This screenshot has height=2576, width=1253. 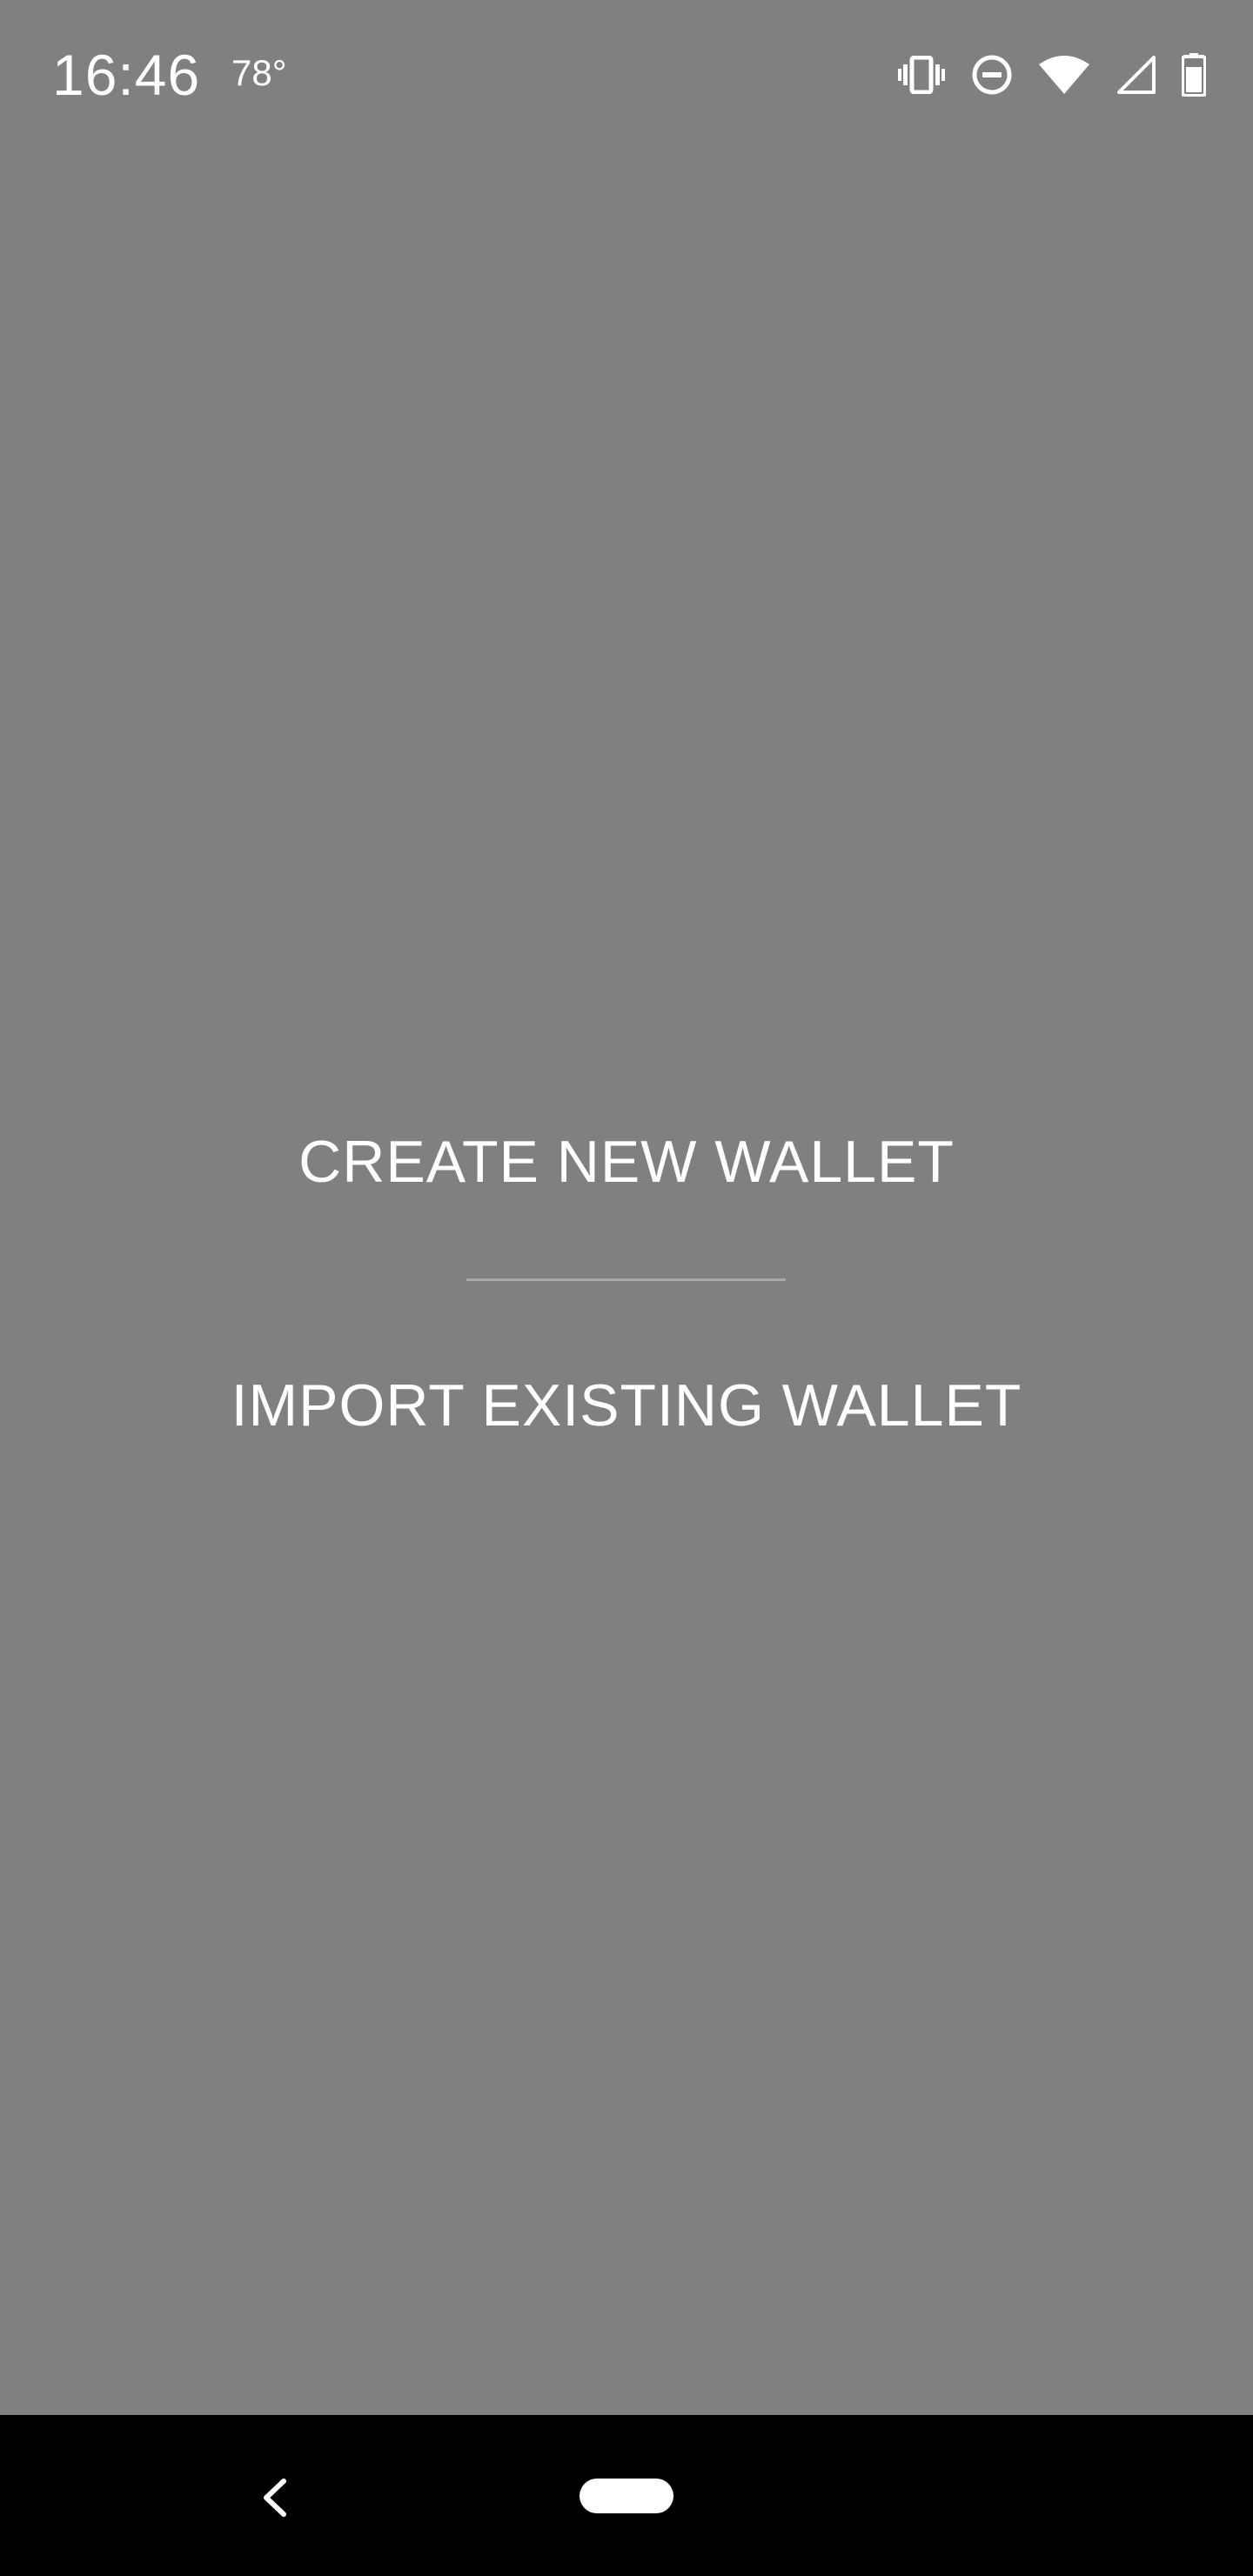 What do you see at coordinates (626, 1162) in the screenshot?
I see `create-new-wallet-button: CREATE NEW WALLET` at bounding box center [626, 1162].